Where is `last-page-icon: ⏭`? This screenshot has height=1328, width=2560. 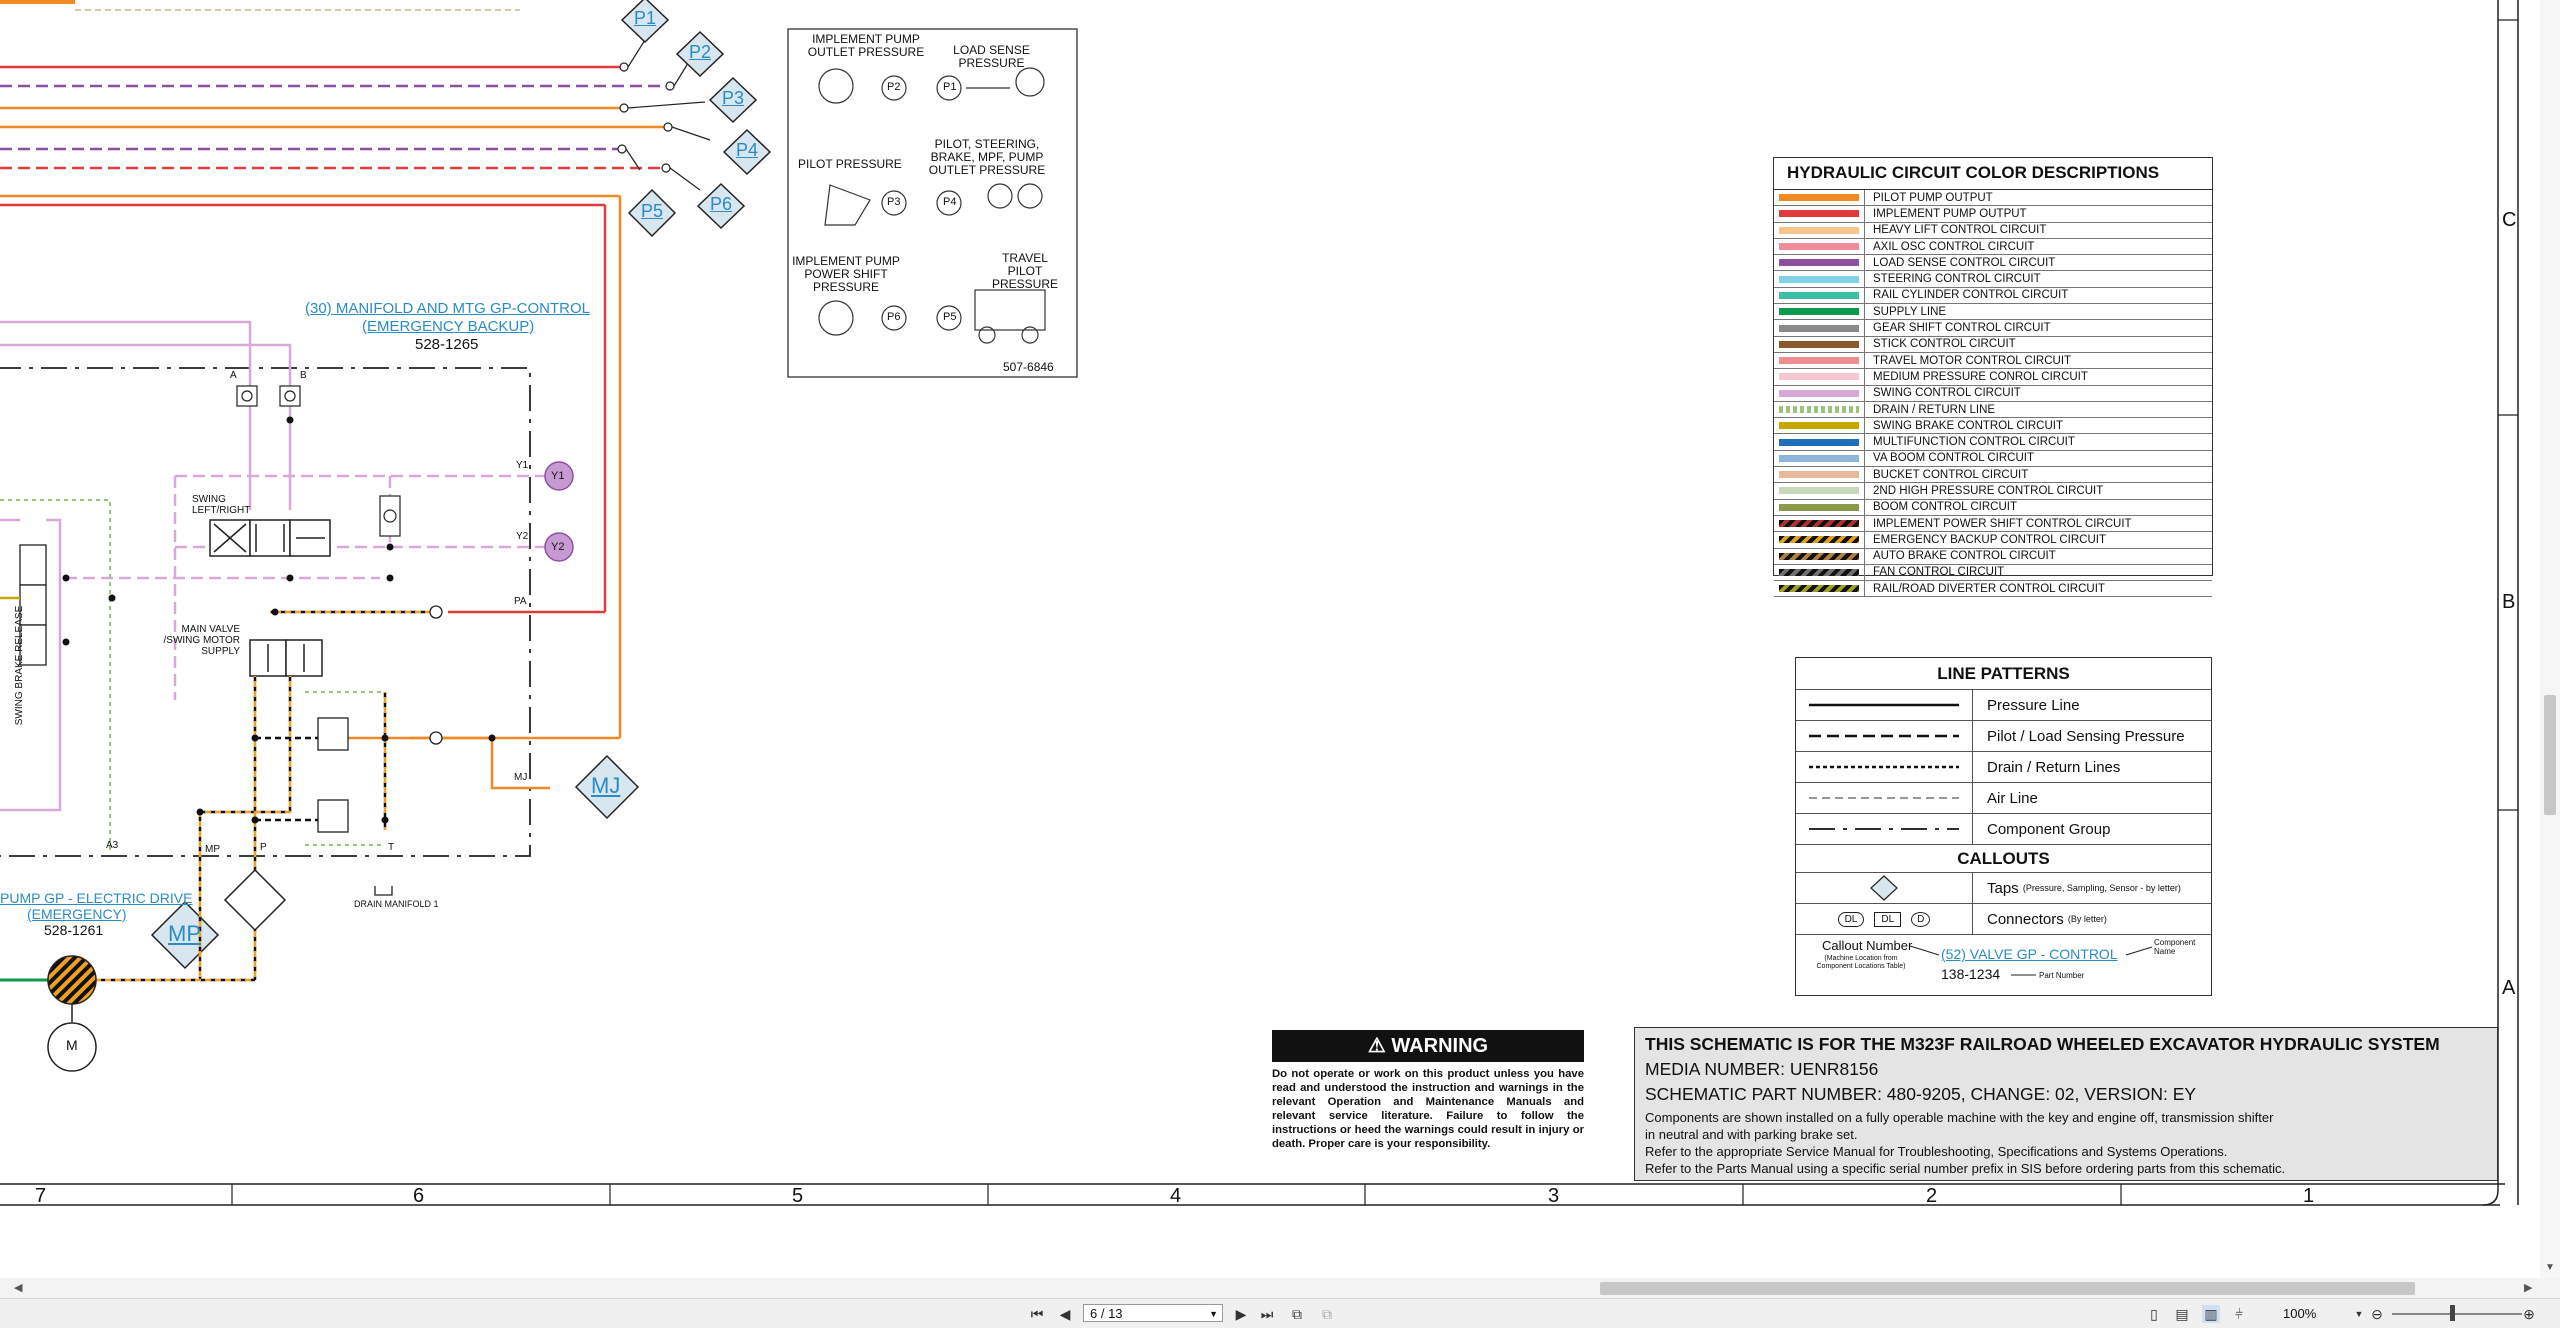 last-page-icon: ⏭ is located at coordinates (1267, 1314).